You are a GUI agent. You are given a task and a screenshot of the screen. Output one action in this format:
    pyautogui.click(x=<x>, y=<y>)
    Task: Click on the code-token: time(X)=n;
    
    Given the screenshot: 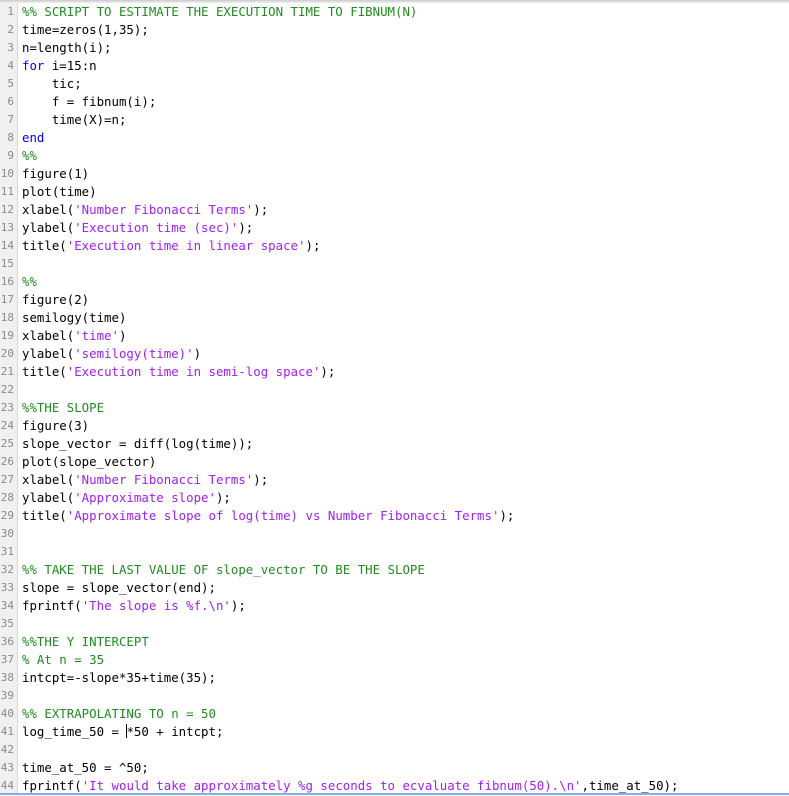 What is the action you would take?
    pyautogui.click(x=74, y=119)
    